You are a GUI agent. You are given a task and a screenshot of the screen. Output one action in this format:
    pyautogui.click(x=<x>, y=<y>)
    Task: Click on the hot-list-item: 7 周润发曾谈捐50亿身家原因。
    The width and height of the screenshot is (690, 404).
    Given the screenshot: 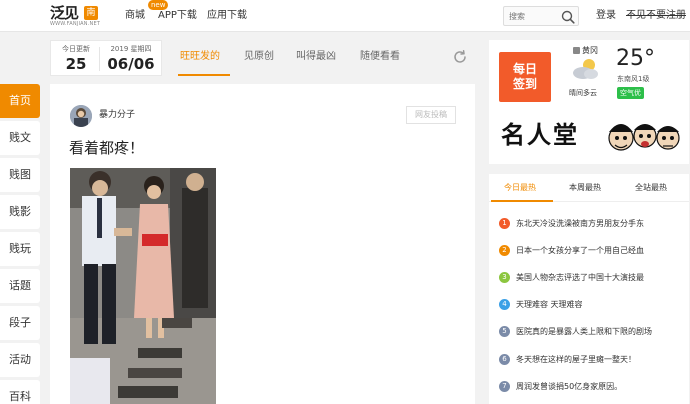 What is the action you would take?
    pyautogui.click(x=593, y=387)
    